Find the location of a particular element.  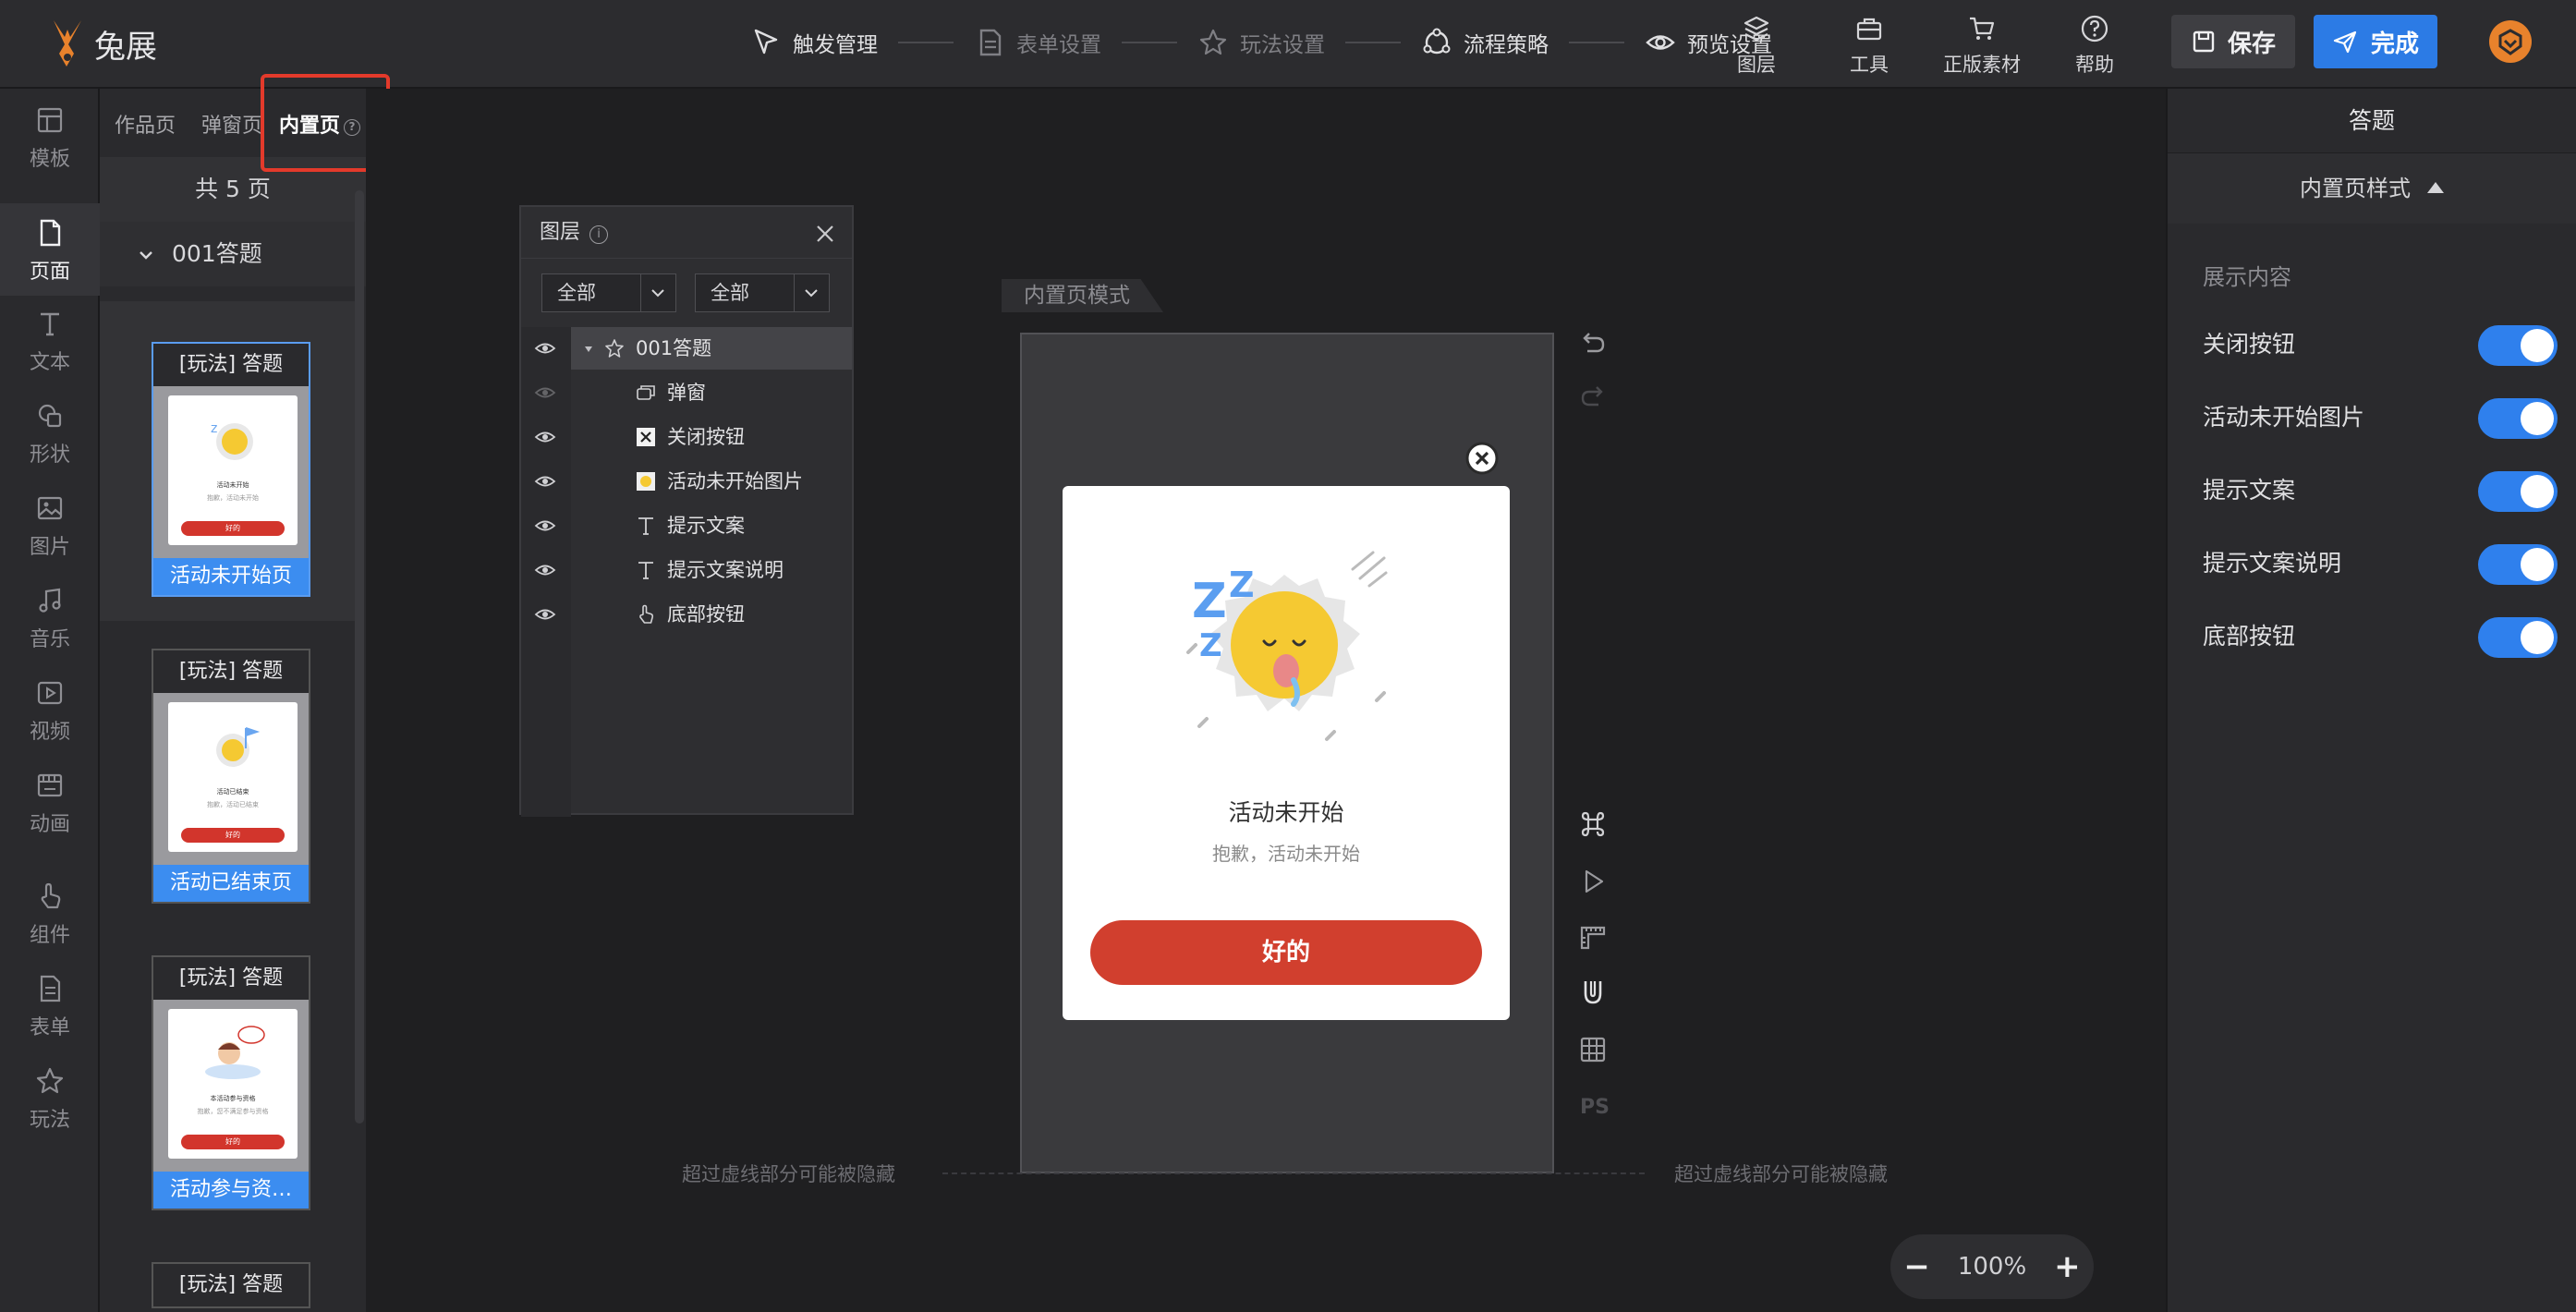

save-label: 保存 is located at coordinates (2251, 44).